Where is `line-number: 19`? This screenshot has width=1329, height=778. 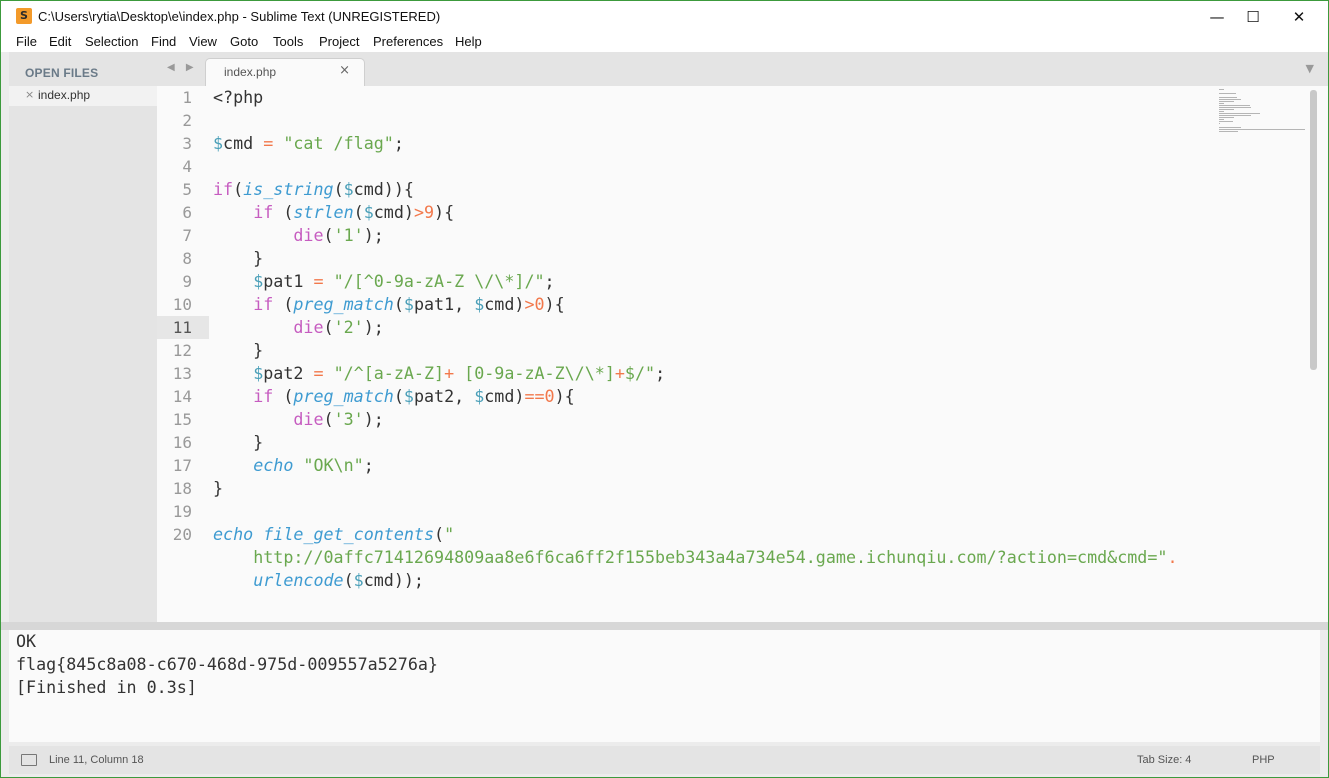
line-number: 19 is located at coordinates (174, 511).